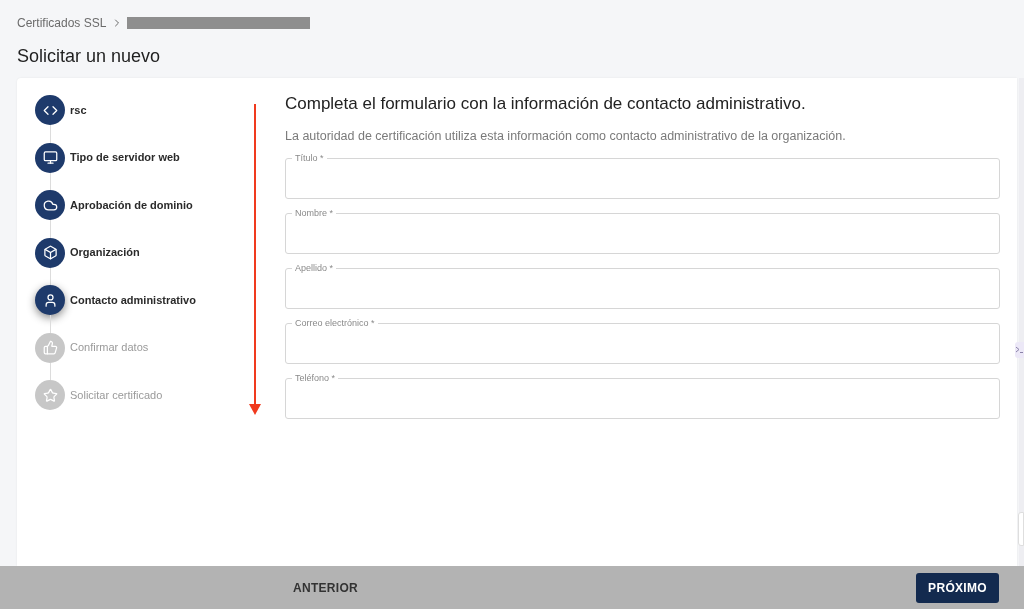 The width and height of the screenshot is (1024, 609). I want to click on input-field: Teléfono *, so click(642, 396).